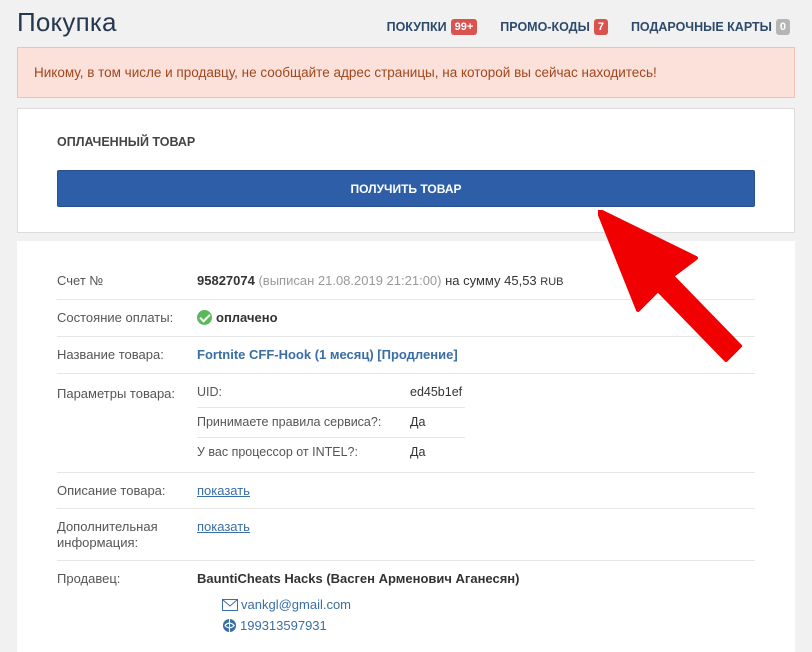  I want to click on nav-purchases: ПОКУПКИ 99+, so click(432, 27).